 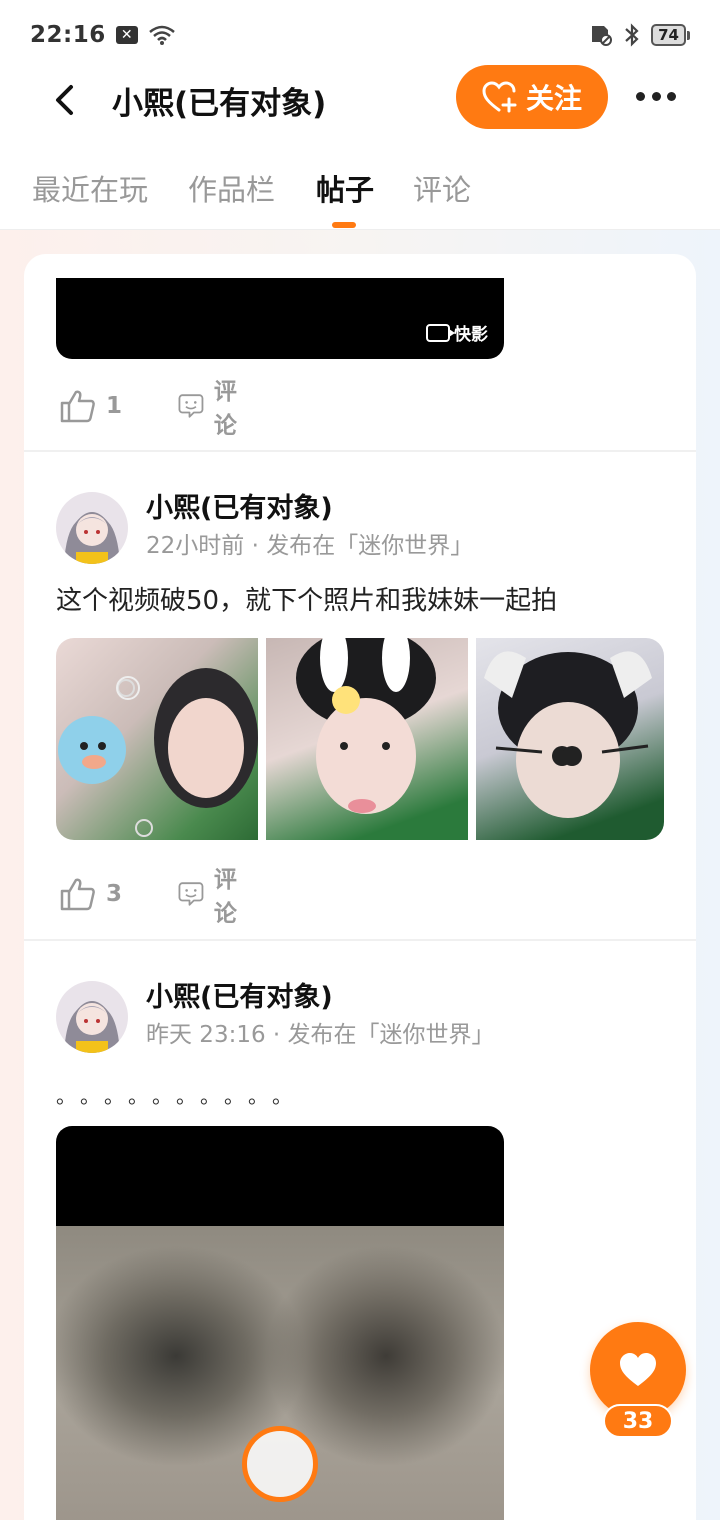 I want to click on tab-posts: 帖子, so click(x=345, y=188).